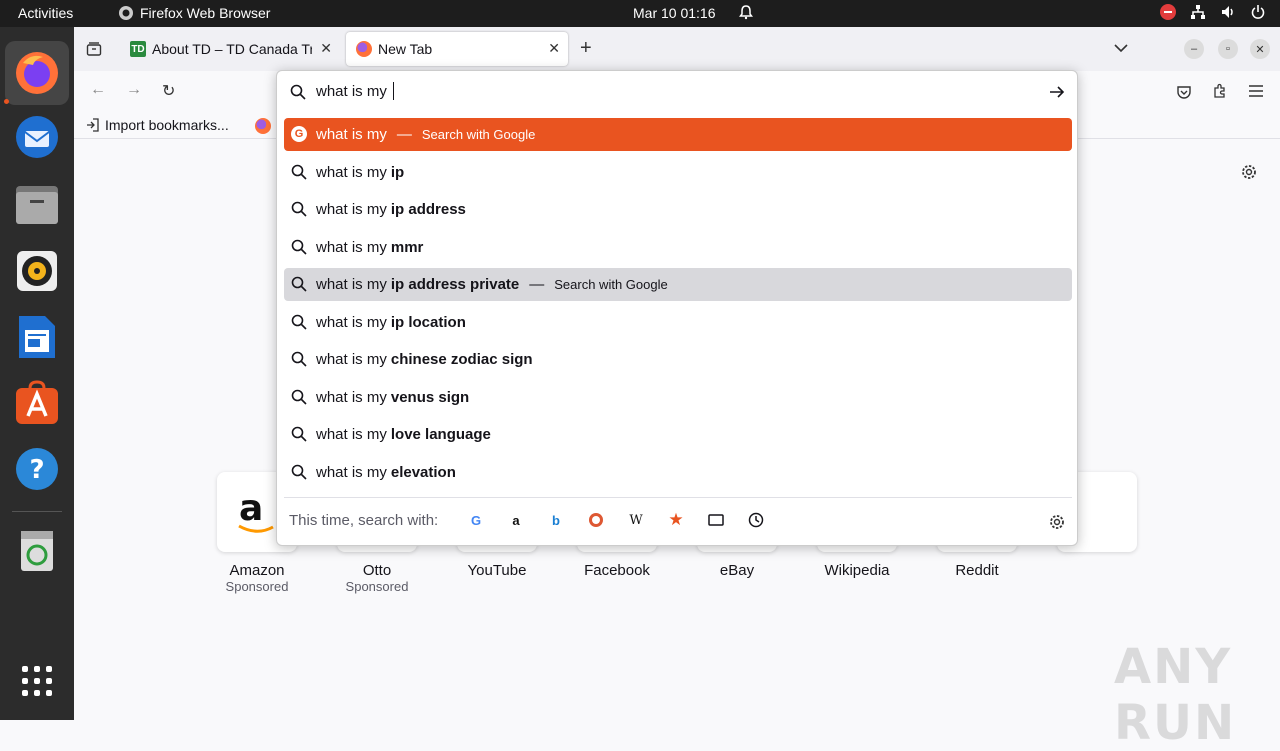  What do you see at coordinates (377, 570) in the screenshot?
I see `top-site-label: Otto` at bounding box center [377, 570].